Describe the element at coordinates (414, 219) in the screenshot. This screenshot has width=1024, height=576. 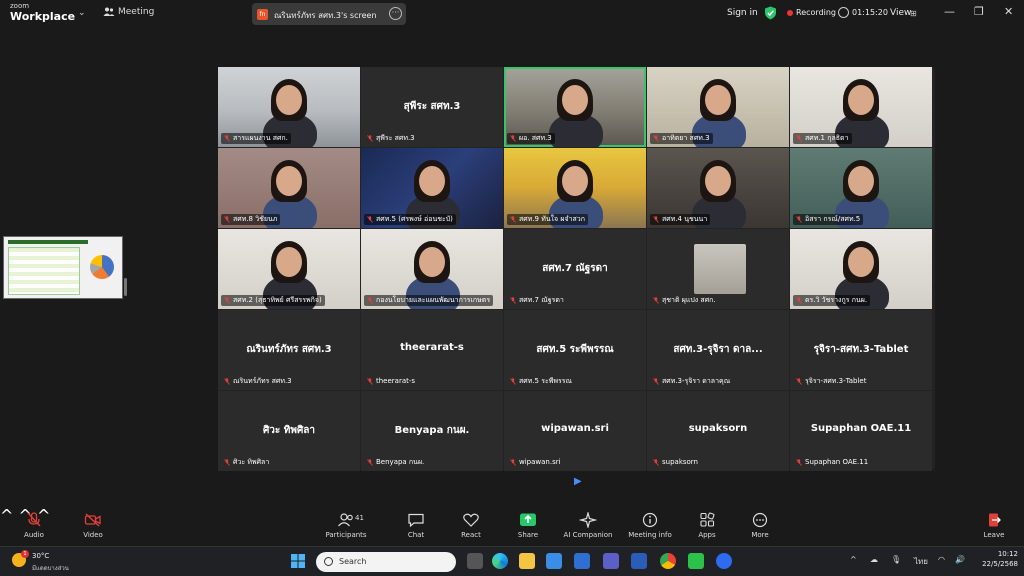
I see `participant-name-text: สศท.5 (ศรพงษ์ อ่อนชะบั)` at that location.